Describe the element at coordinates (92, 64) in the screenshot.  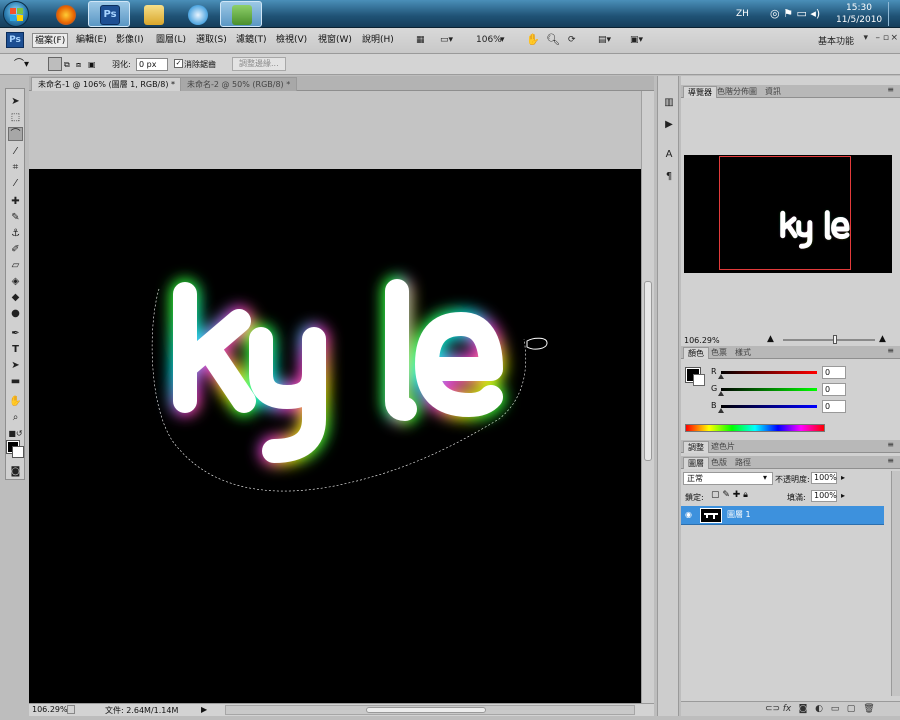
I see `intersect-selection-icon: ▣` at that location.